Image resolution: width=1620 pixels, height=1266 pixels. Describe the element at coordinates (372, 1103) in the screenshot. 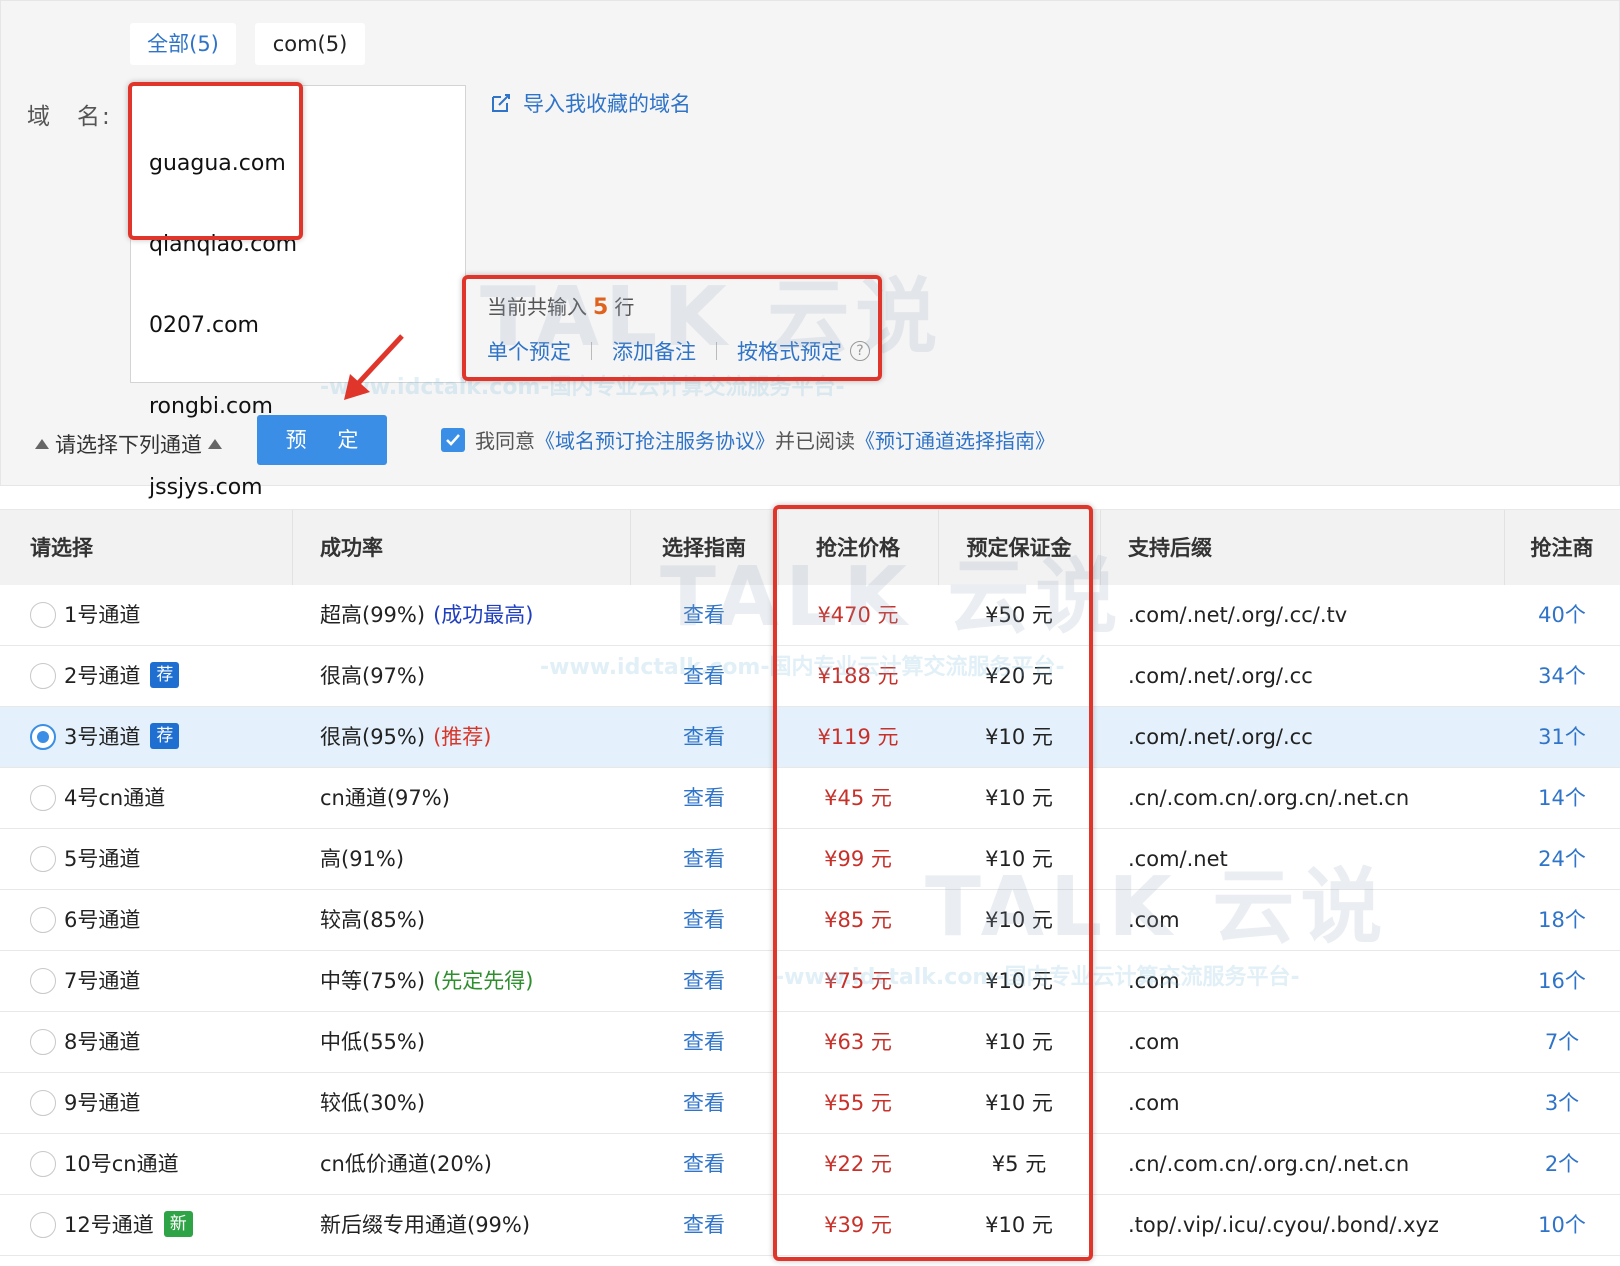

I see `rate-cell: 较低(30%)` at that location.